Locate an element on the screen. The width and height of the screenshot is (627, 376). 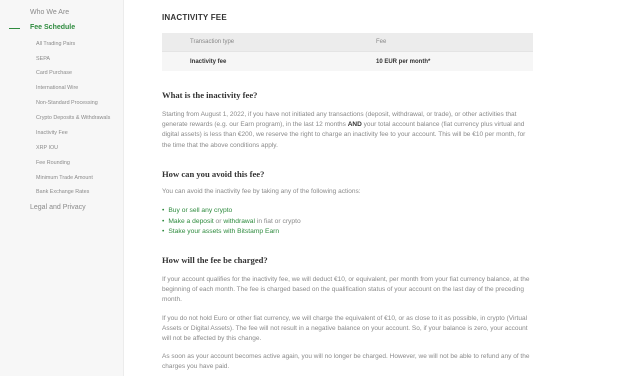
link-make-deposit: Make a deposit is located at coordinates (190, 221).